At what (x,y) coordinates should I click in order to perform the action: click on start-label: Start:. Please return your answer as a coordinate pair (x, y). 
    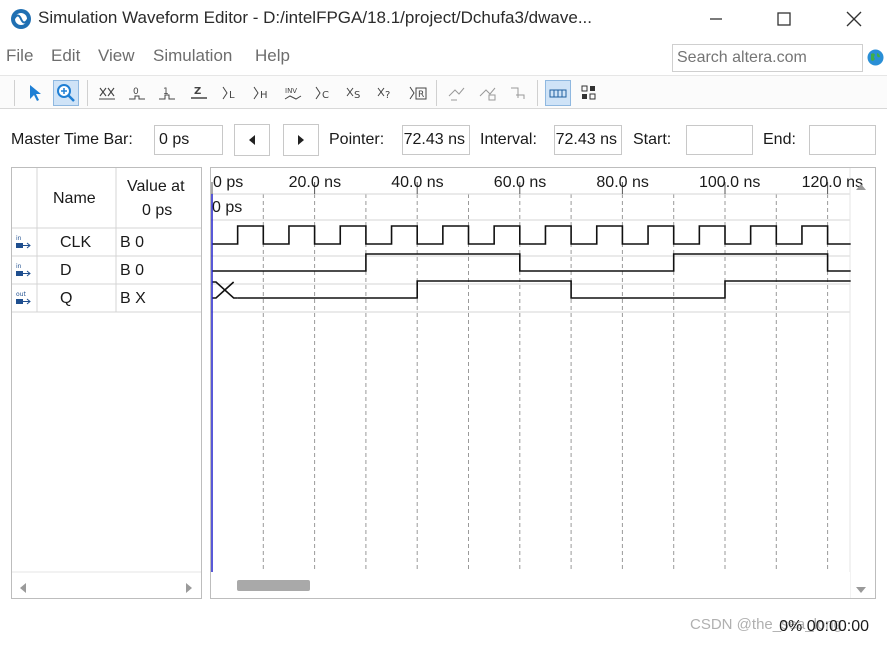
    Looking at the image, I should click on (652, 139).